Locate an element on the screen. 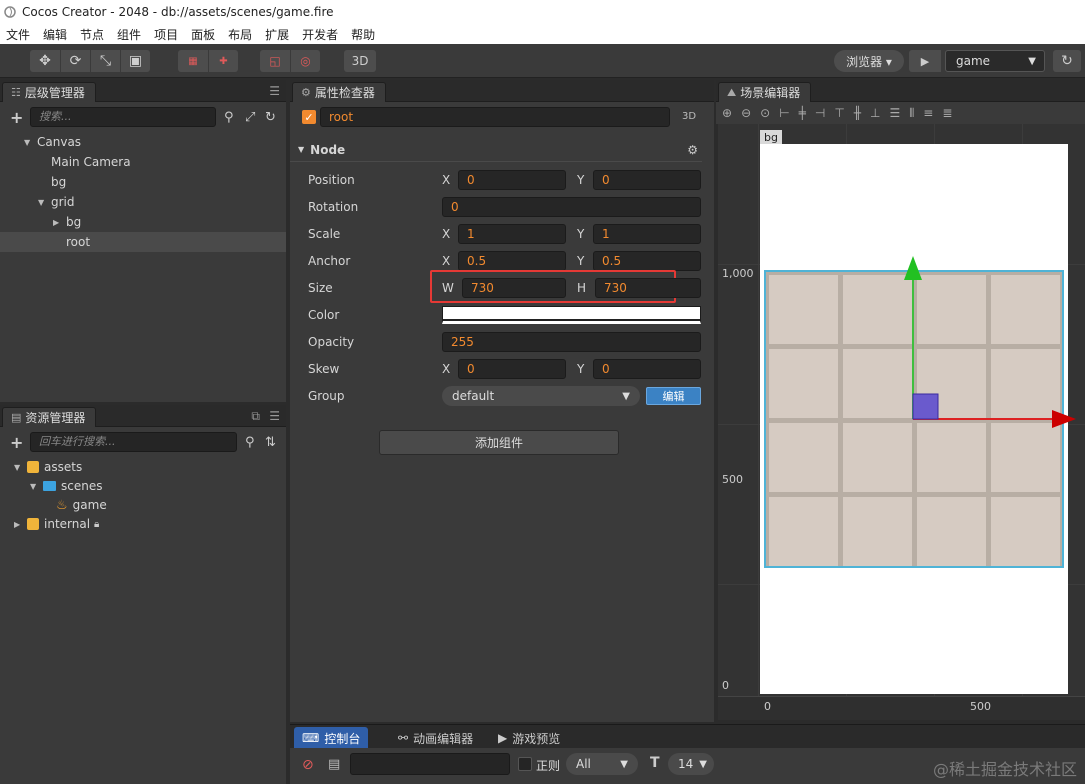 This screenshot has height=784, width=1085. regex-checkbox is located at coordinates (525, 764).